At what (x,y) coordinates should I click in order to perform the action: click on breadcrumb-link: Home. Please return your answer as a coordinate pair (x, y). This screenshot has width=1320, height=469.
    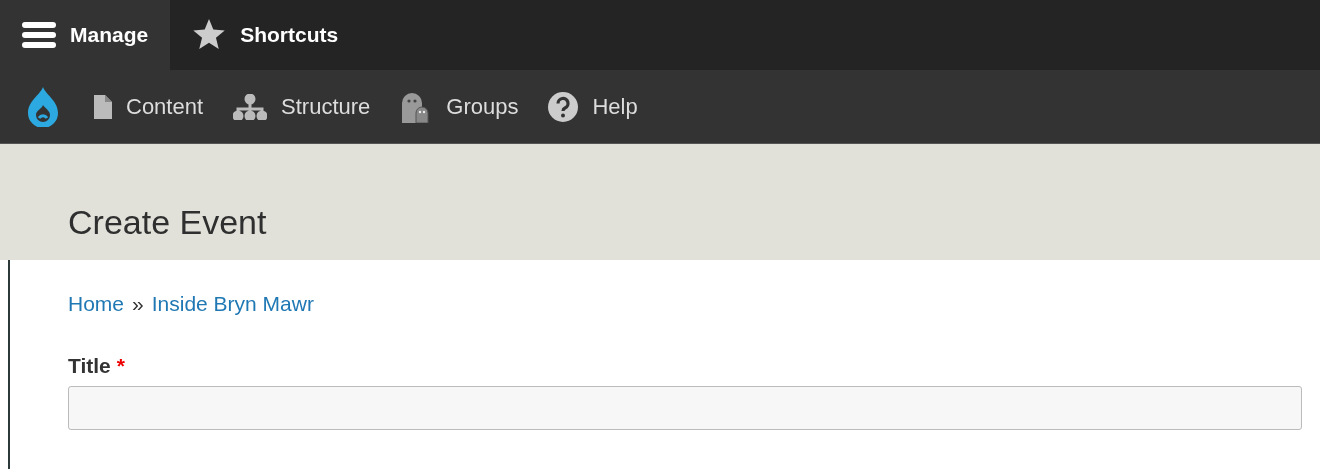
    Looking at the image, I should click on (96, 304).